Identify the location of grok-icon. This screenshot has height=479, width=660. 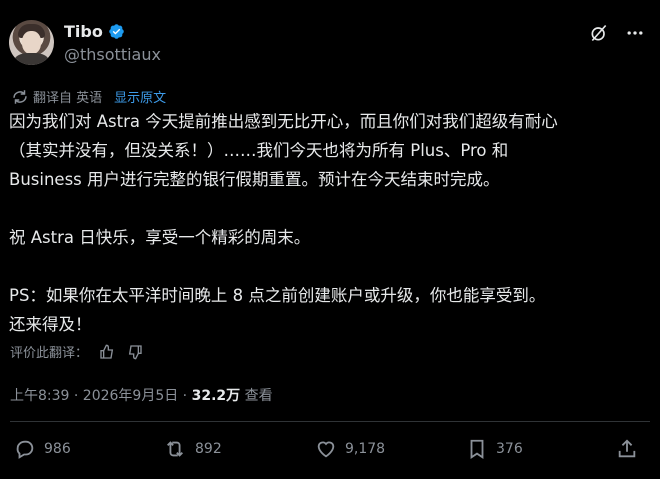
(599, 33).